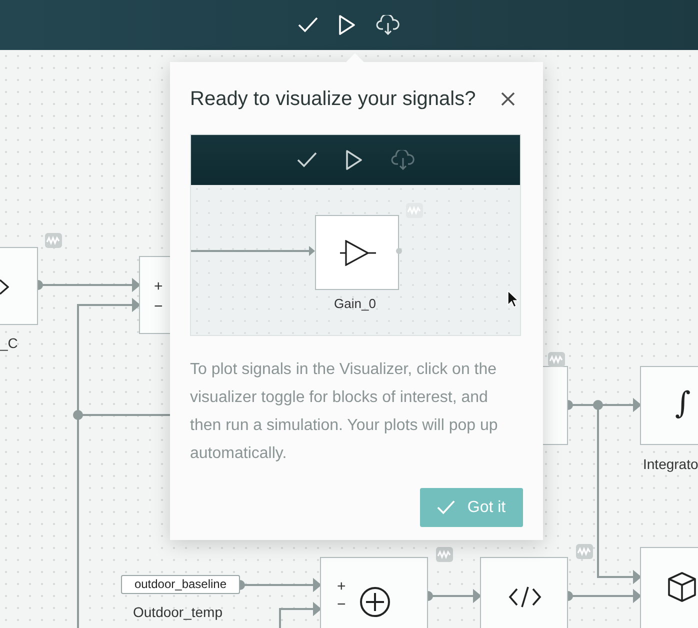 Image resolution: width=698 pixels, height=628 pixels. I want to click on circled-plus-icon, so click(375, 602).